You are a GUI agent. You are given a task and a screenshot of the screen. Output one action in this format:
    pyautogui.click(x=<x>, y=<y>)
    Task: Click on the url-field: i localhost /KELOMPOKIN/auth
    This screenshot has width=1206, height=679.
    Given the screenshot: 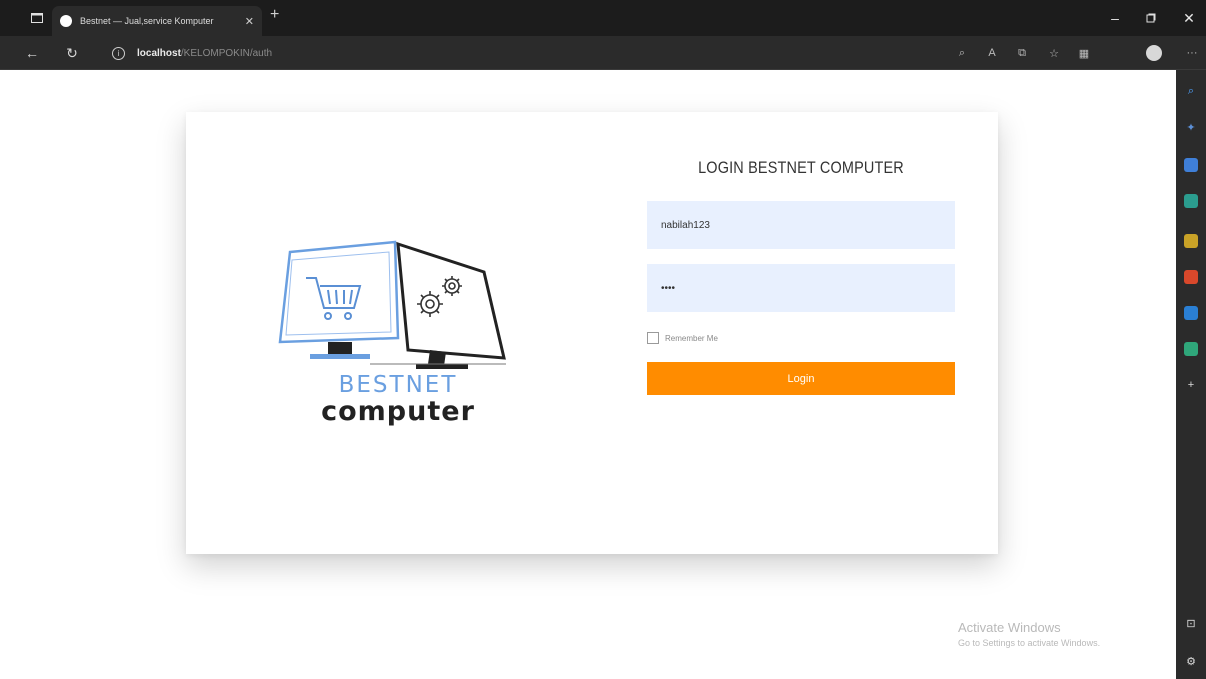 What is the action you would take?
    pyautogui.click(x=636, y=53)
    